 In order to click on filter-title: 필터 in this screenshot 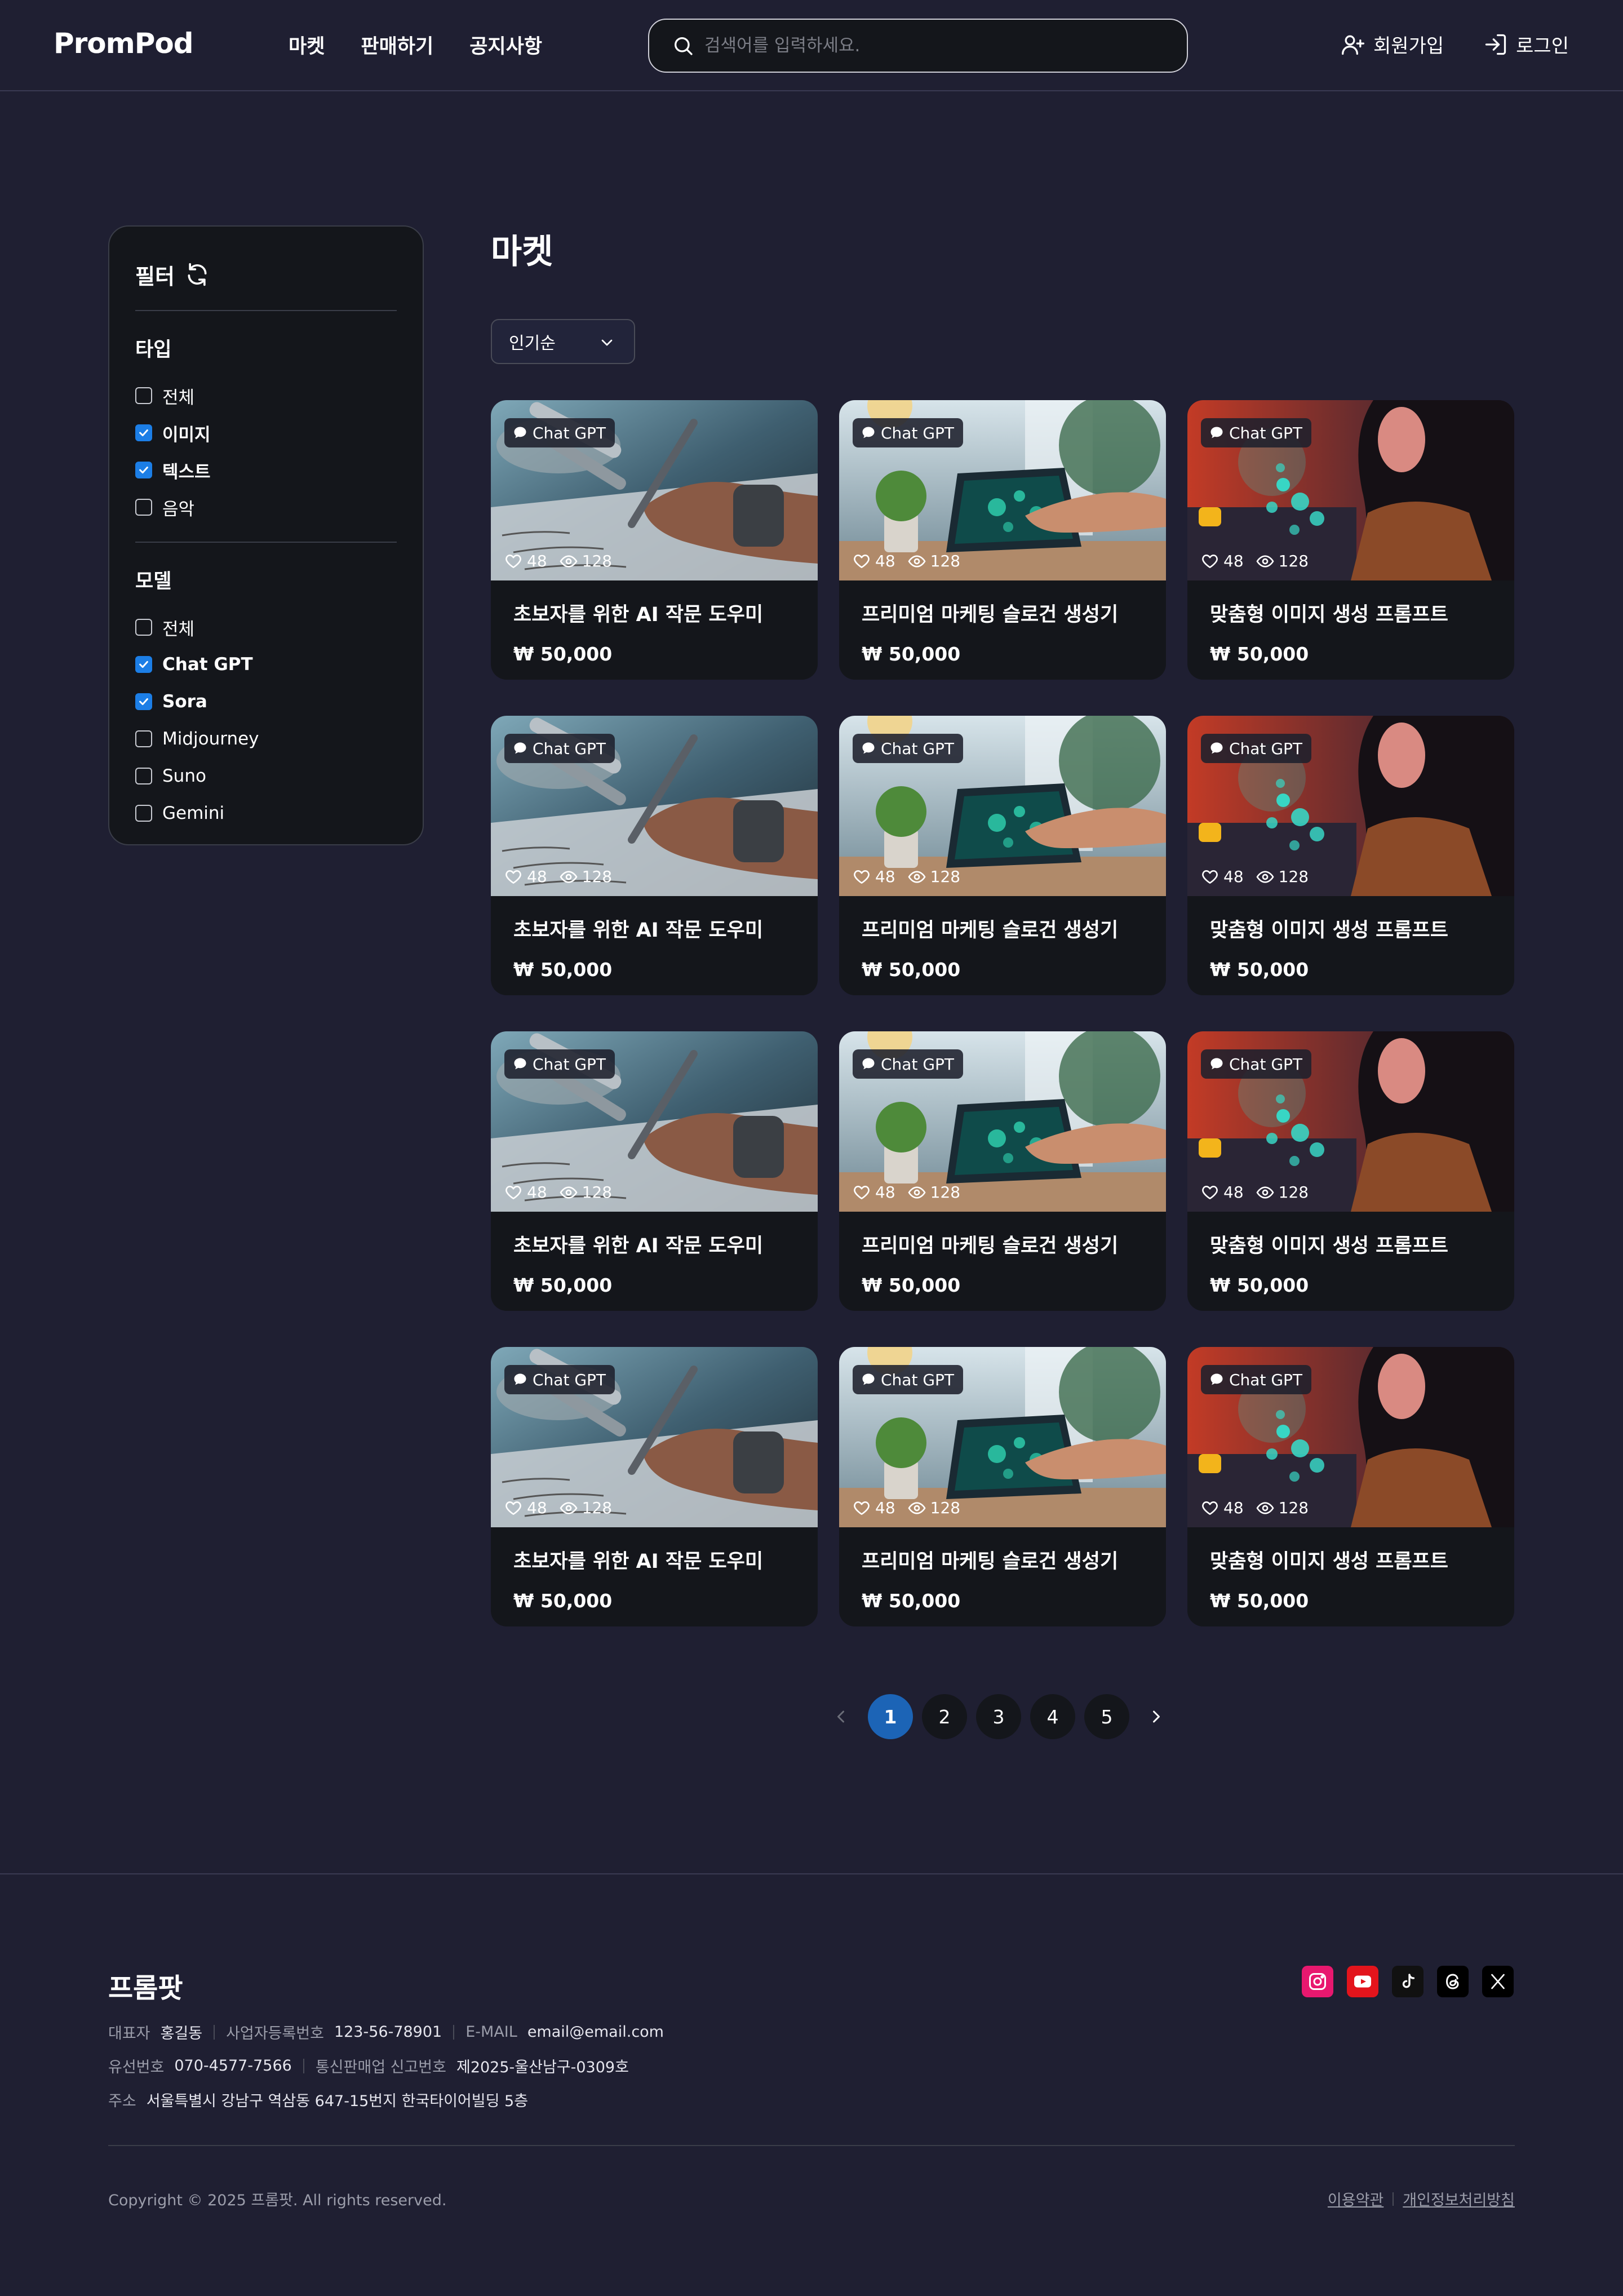, I will do `click(266, 274)`.